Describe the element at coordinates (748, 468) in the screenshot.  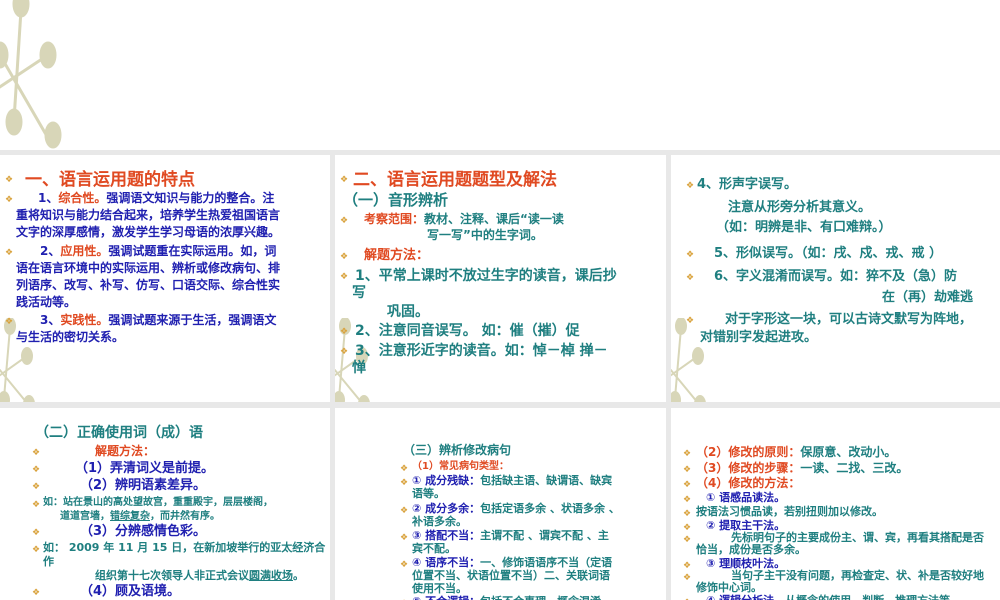
I see `text-segment: （3）修改的步骤：` at that location.